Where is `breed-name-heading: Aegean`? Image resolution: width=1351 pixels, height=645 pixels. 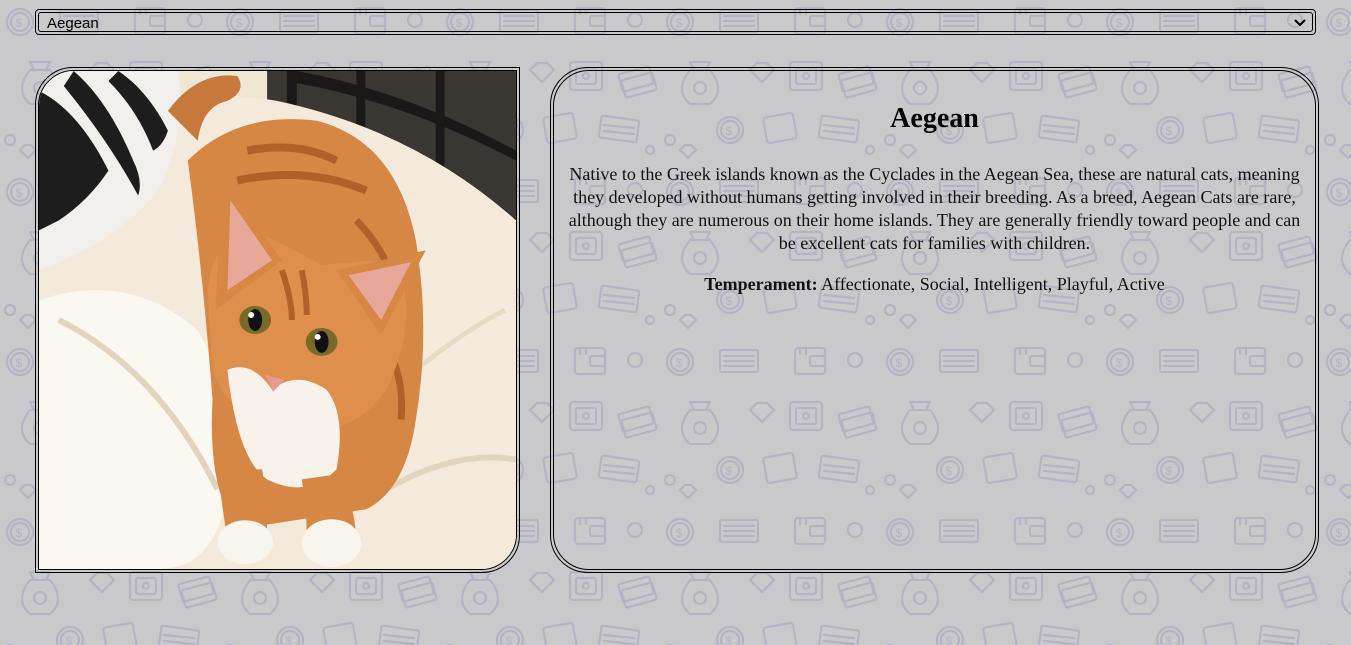
breed-name-heading: Aegean is located at coordinates (934, 118).